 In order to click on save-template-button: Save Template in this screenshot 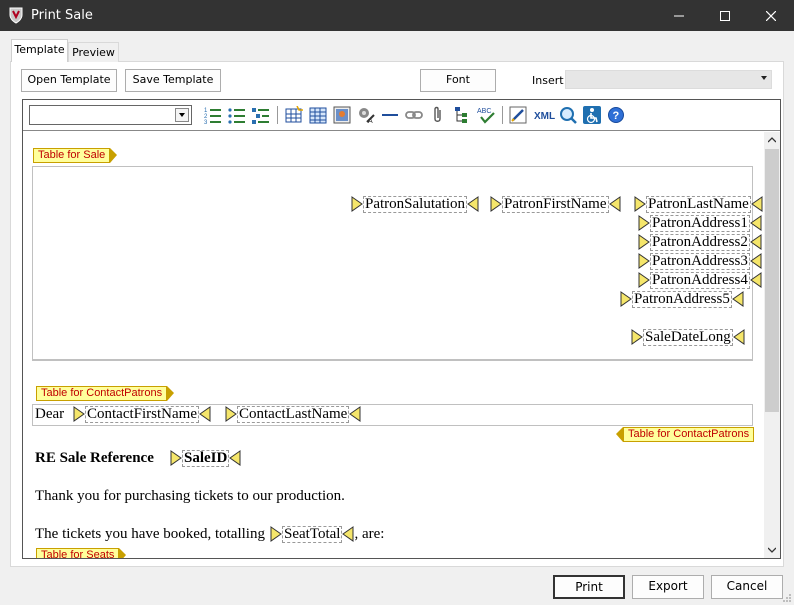, I will do `click(173, 80)`.